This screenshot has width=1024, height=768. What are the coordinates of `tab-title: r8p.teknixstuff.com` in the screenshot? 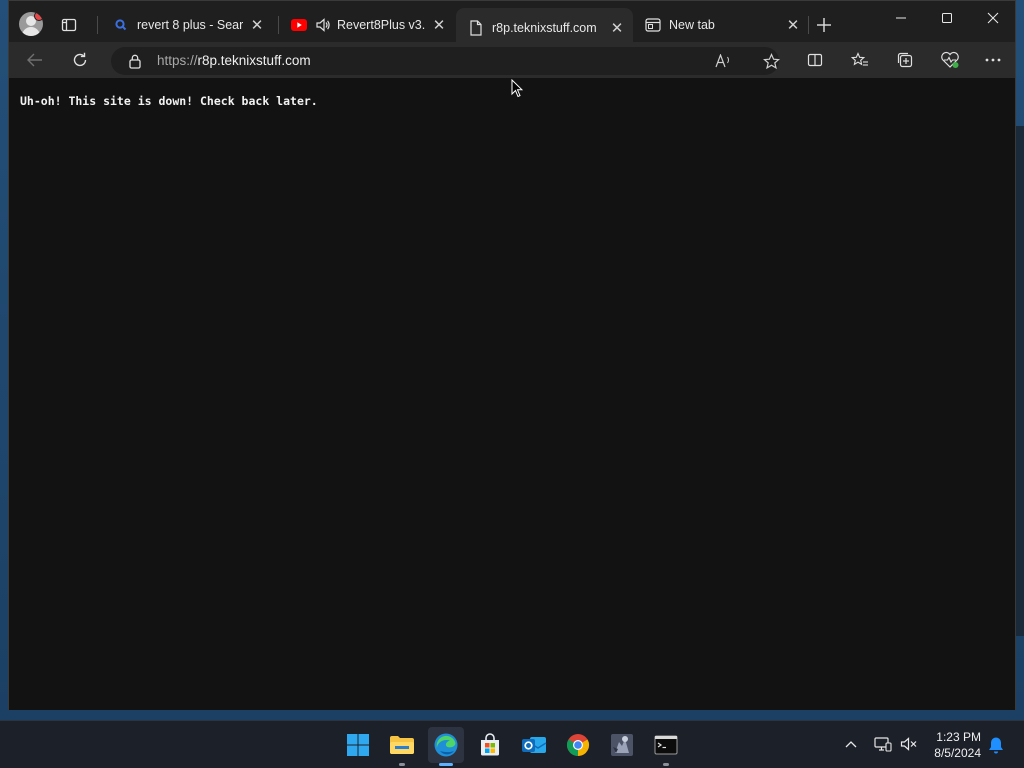 It's located at (544, 27).